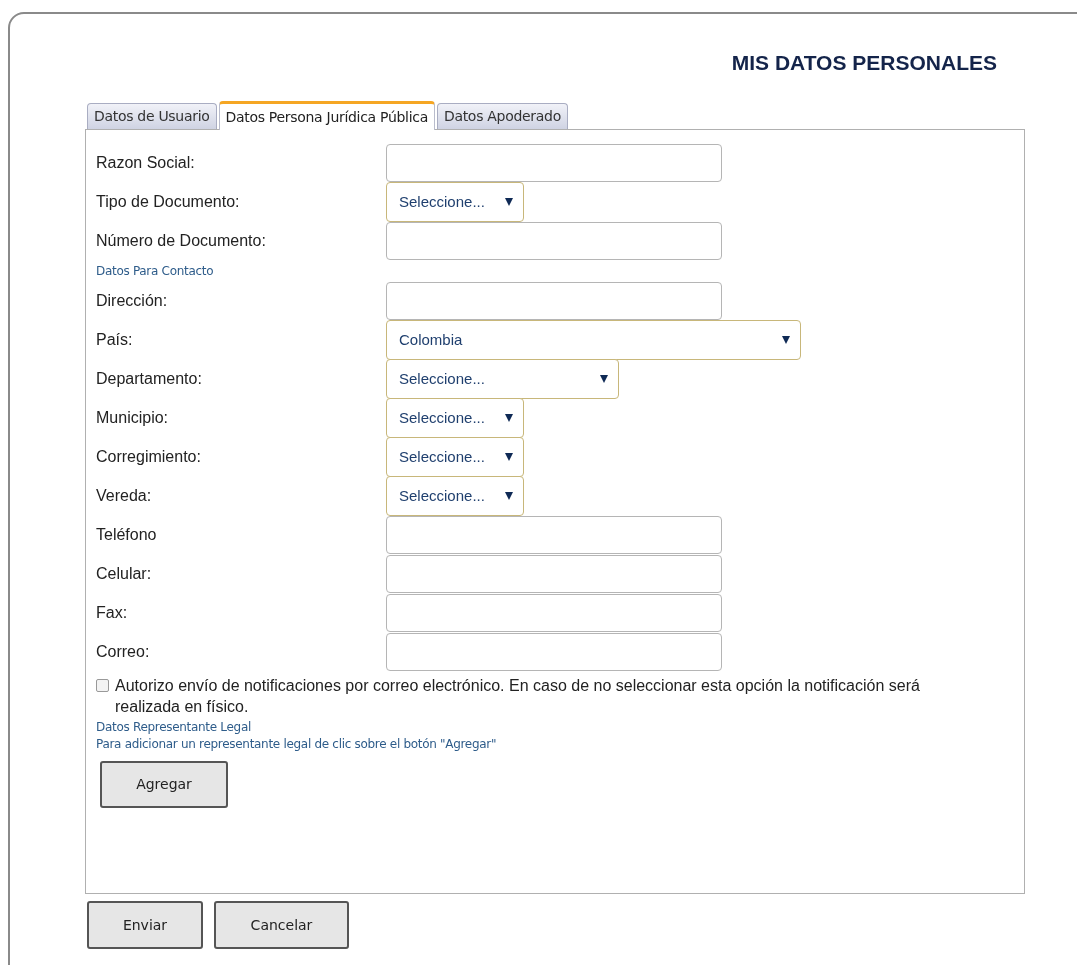 This screenshot has width=1077, height=965. I want to click on tab: Datos Apoderado, so click(502, 116).